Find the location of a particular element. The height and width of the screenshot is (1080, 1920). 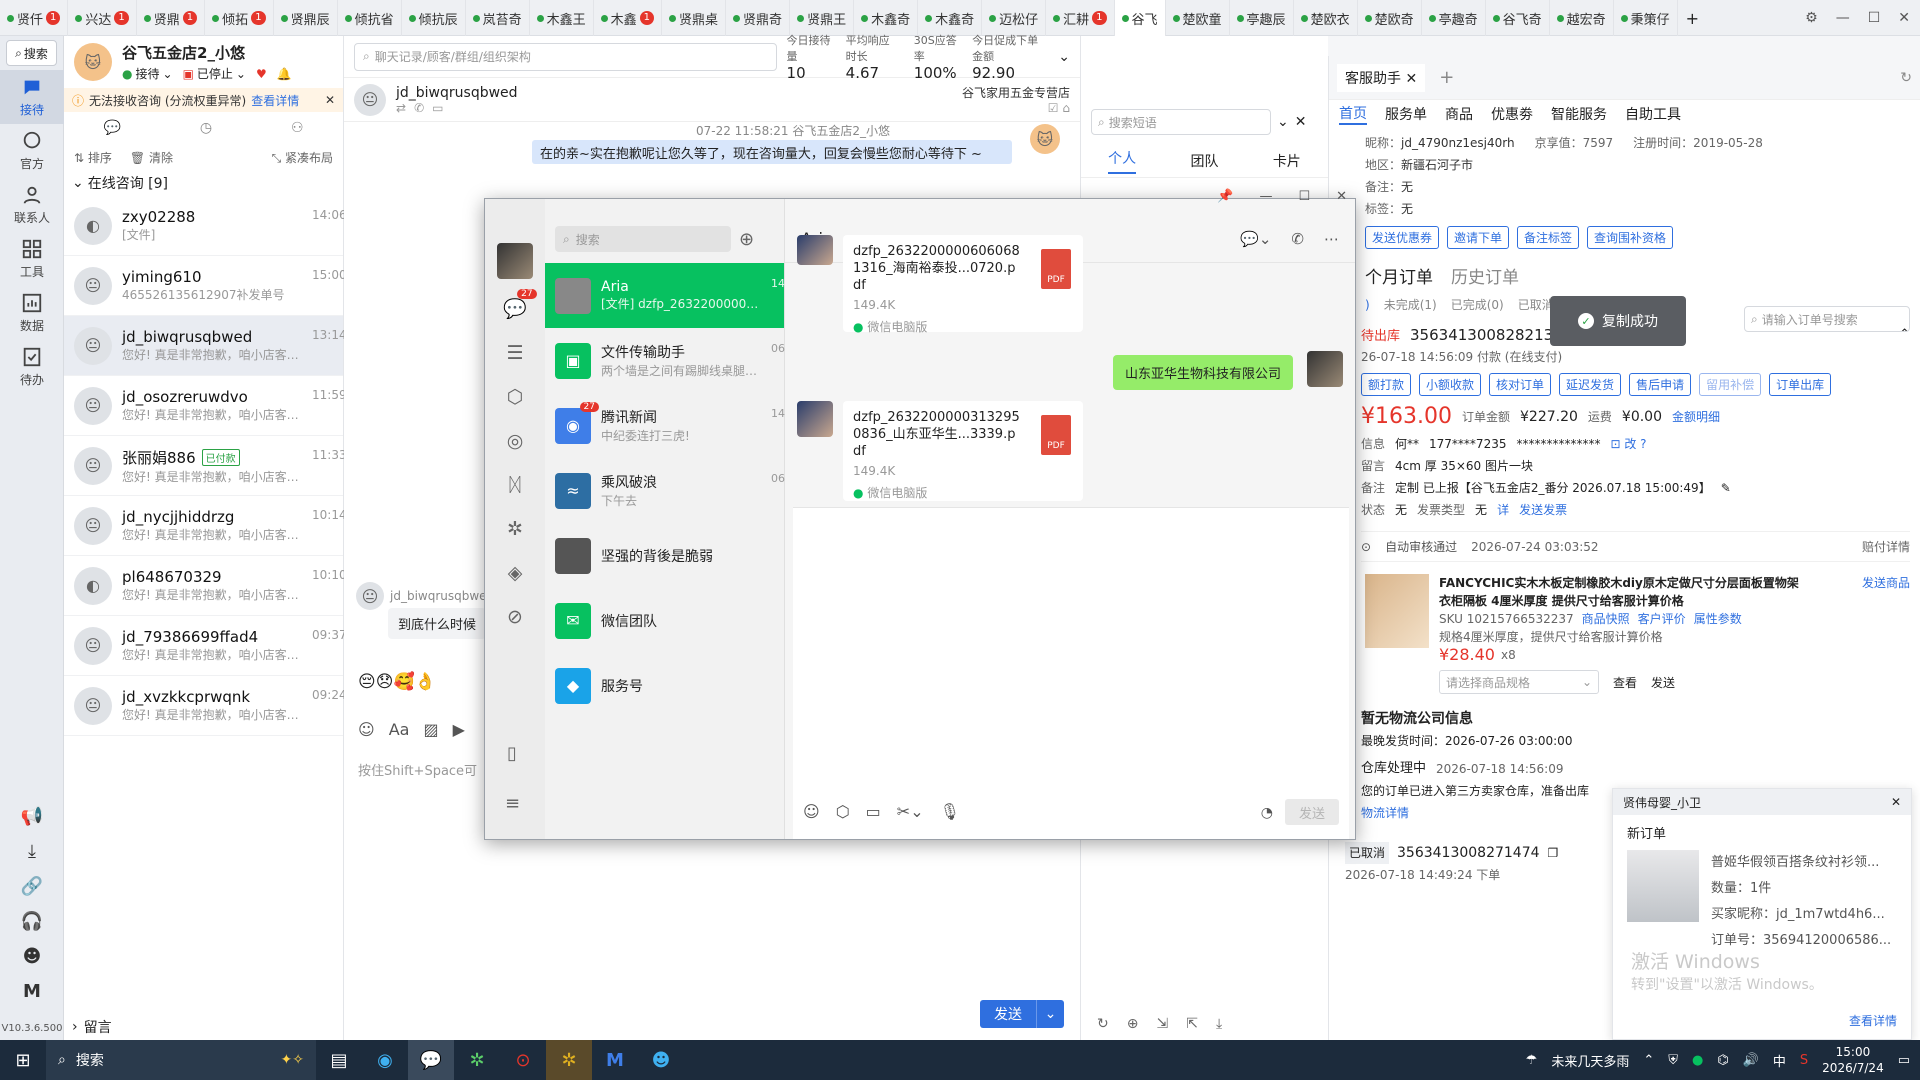

moments-icon: ◎ is located at coordinates (515, 441).